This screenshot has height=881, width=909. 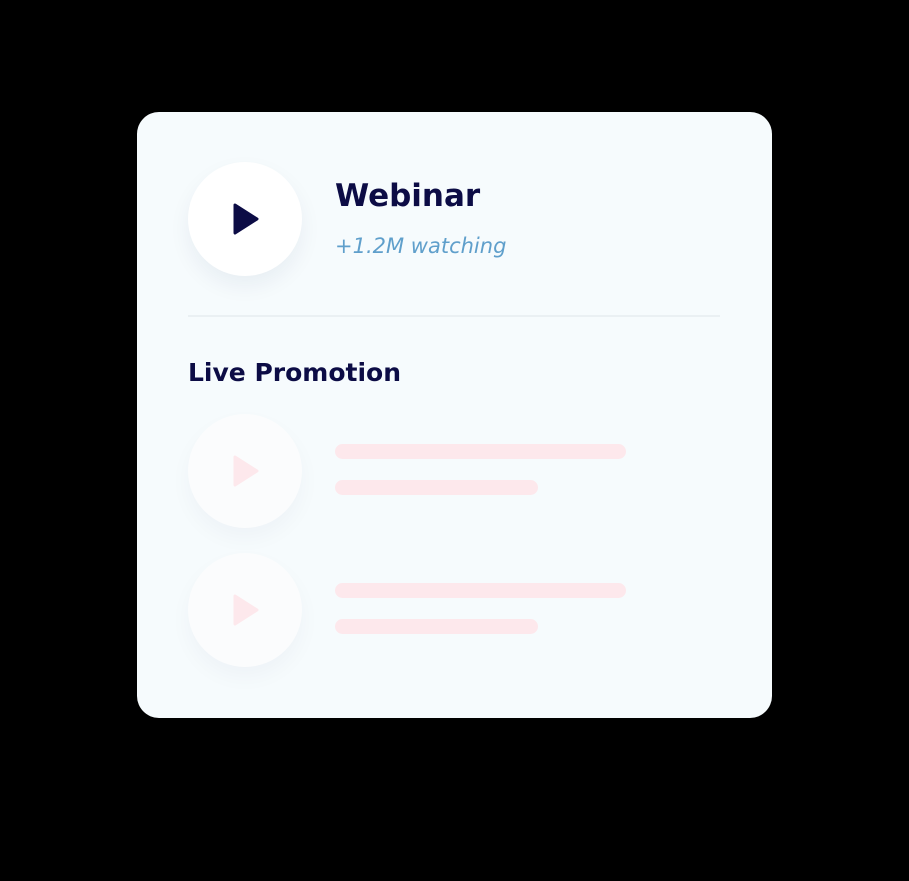 What do you see at coordinates (408, 196) in the screenshot?
I see `webinar-title: Webinar` at bounding box center [408, 196].